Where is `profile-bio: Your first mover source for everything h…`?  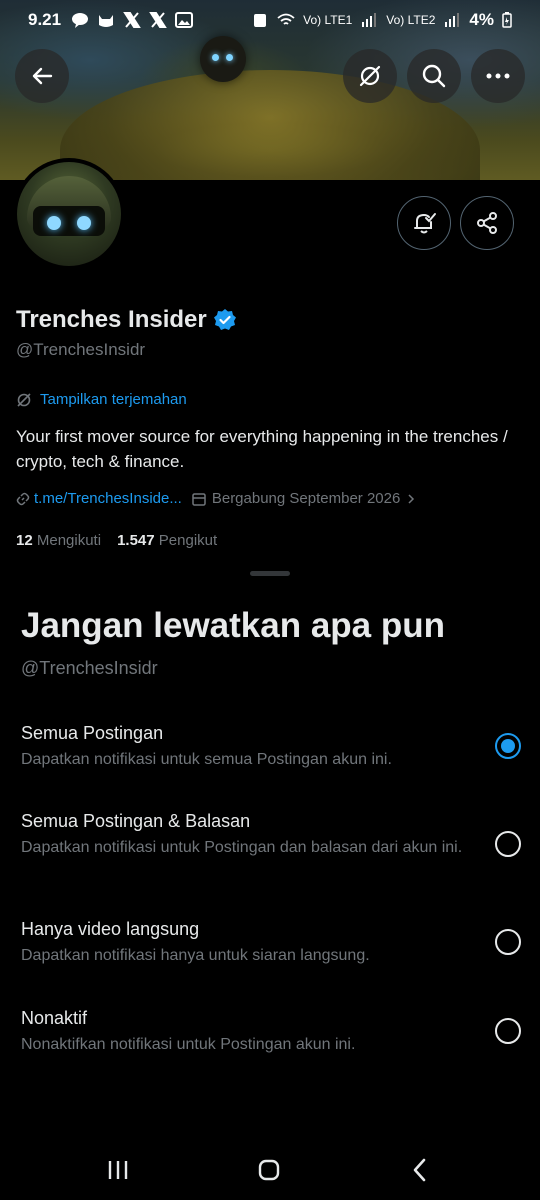 profile-bio: Your first mover source for everything h… is located at coordinates (262, 449).